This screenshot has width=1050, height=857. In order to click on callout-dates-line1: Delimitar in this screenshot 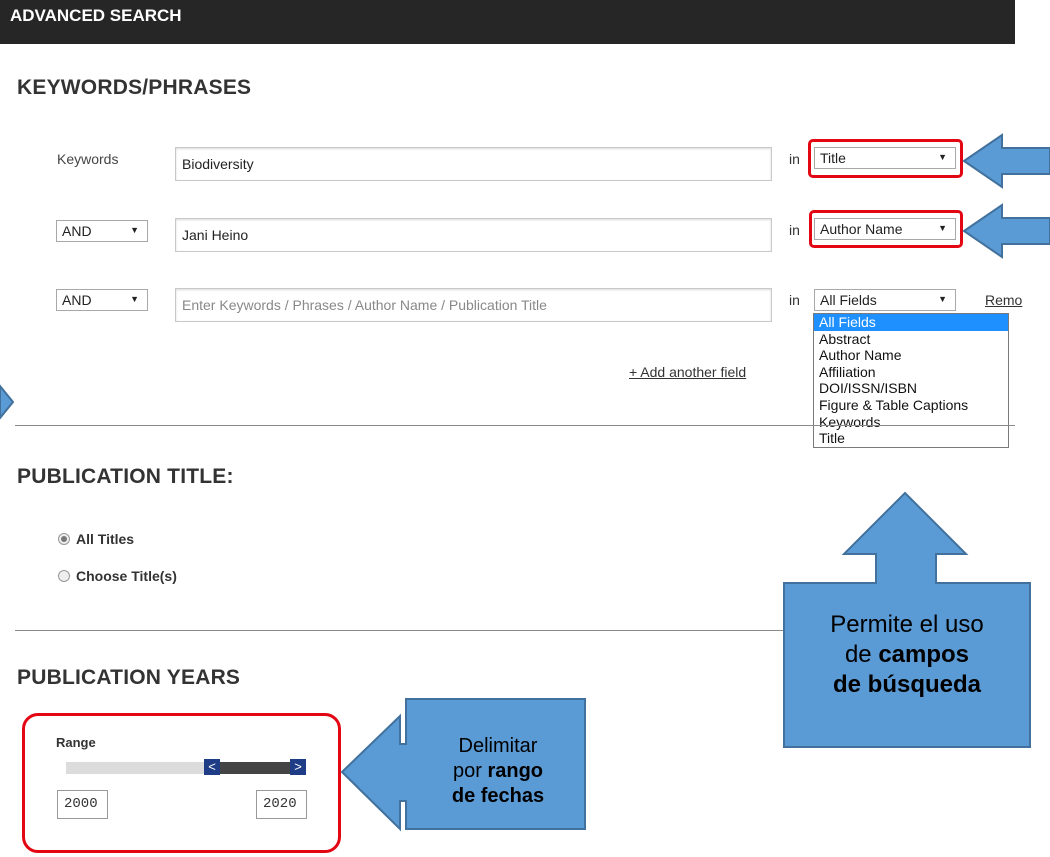, I will do `click(498, 746)`.